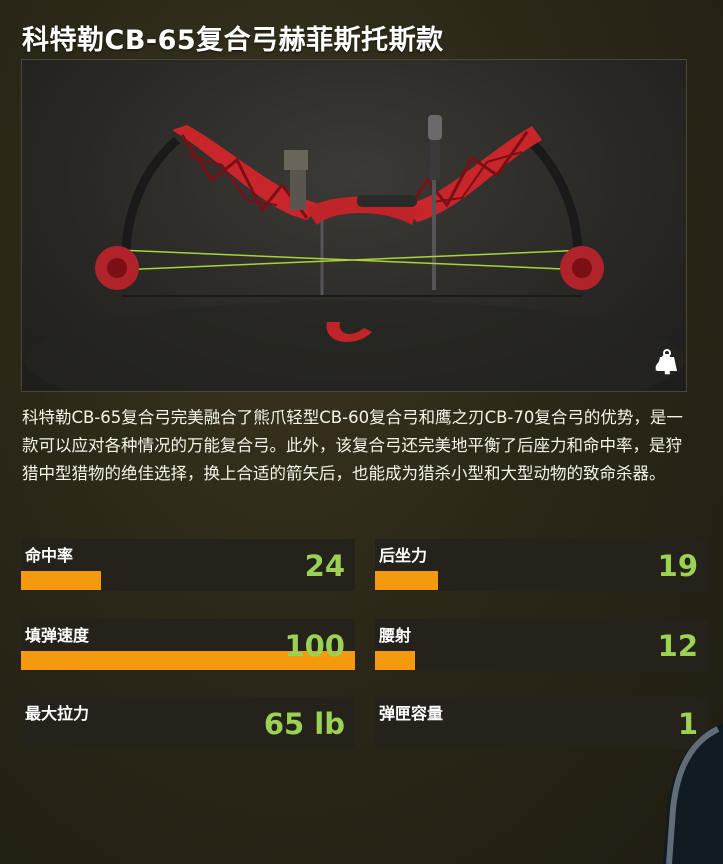  Describe the element at coordinates (677, 646) in the screenshot. I see `stat-value: 12` at that location.